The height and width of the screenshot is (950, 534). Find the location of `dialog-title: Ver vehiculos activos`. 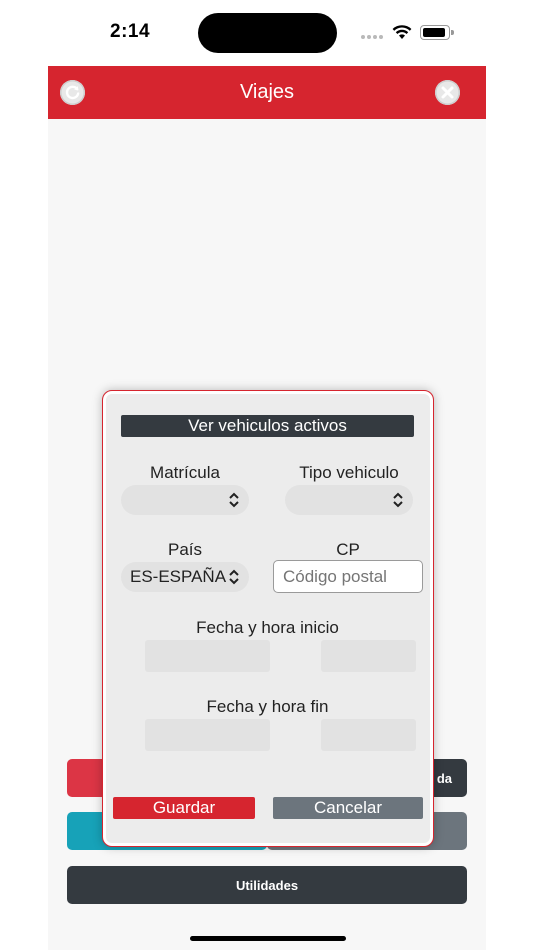

dialog-title: Ver vehiculos activos is located at coordinates (267, 426).